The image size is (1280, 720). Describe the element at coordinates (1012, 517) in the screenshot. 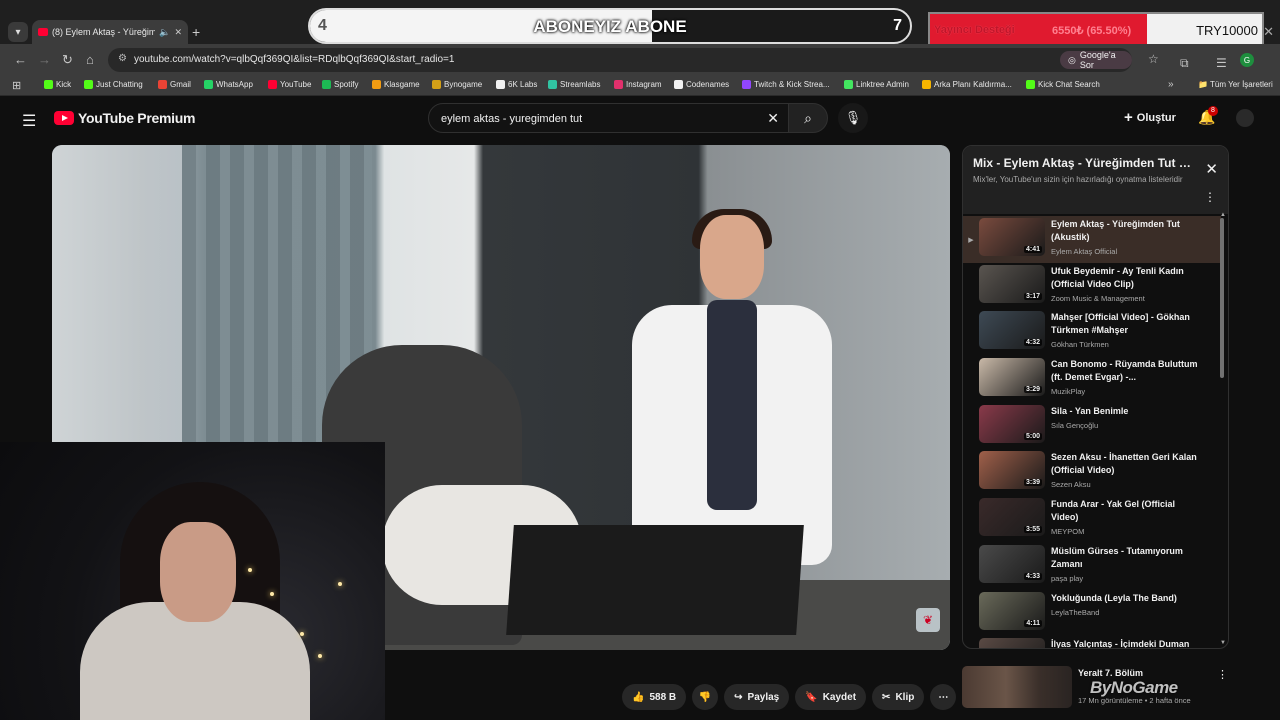

I see `mix-thumbnail: 3:55` at that location.